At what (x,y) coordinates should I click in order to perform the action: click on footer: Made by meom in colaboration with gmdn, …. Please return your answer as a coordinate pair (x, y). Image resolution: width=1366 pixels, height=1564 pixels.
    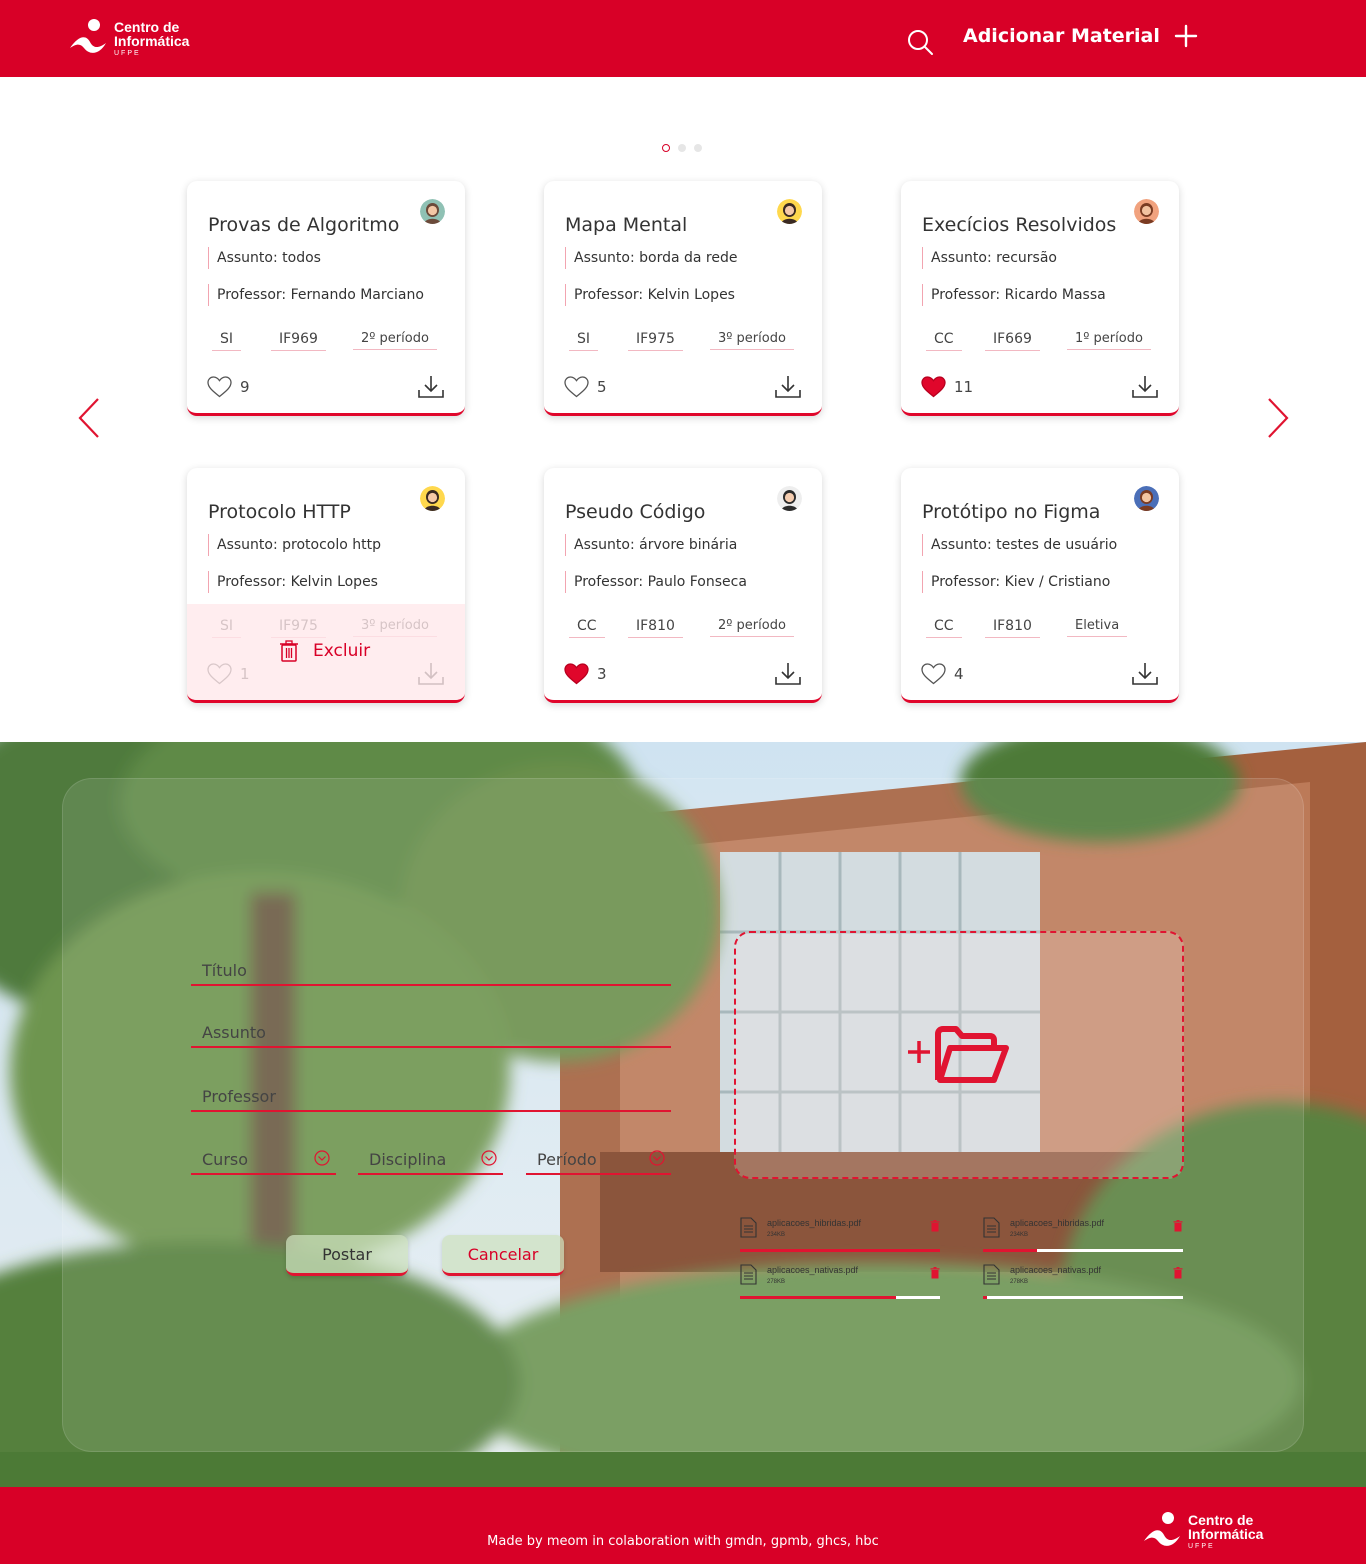
    Looking at the image, I should click on (683, 1525).